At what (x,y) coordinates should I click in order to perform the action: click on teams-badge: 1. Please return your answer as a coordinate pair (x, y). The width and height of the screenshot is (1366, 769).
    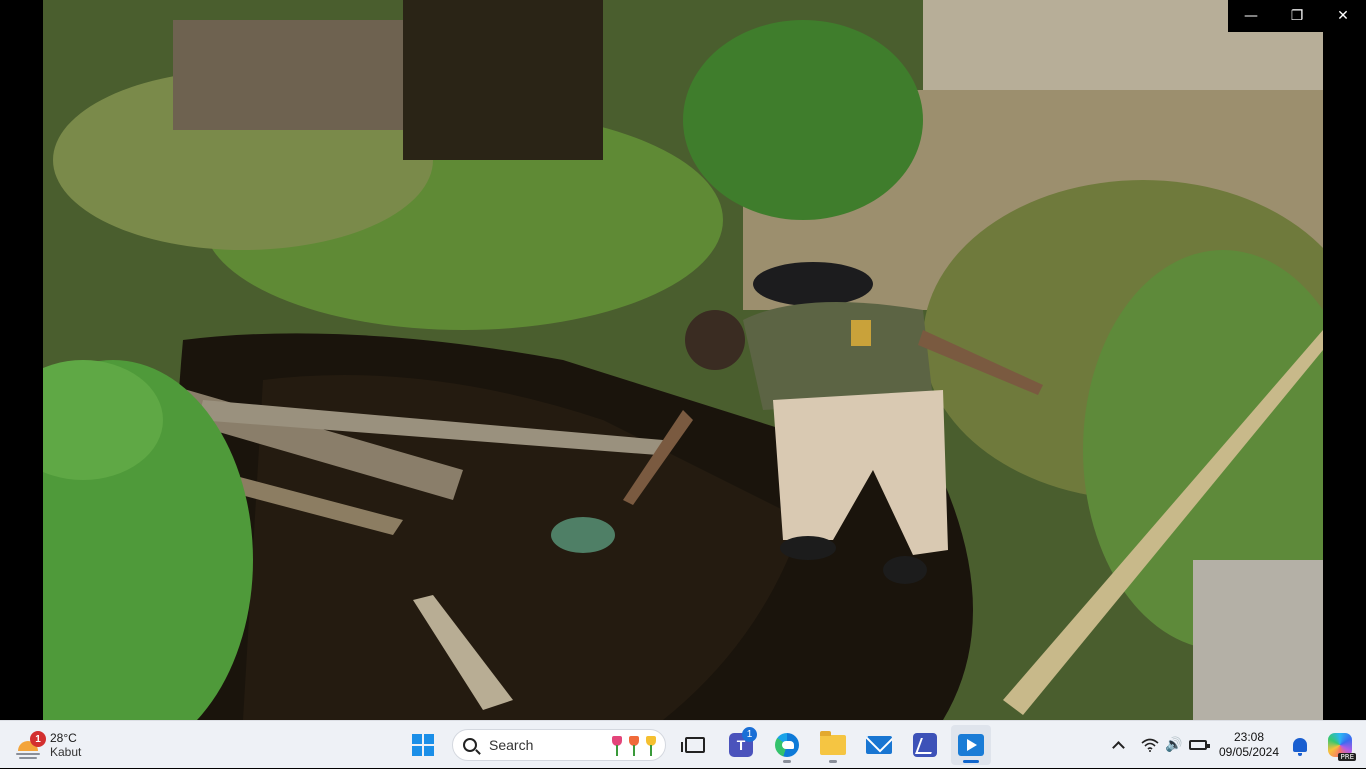
    Looking at the image, I should click on (749, 734).